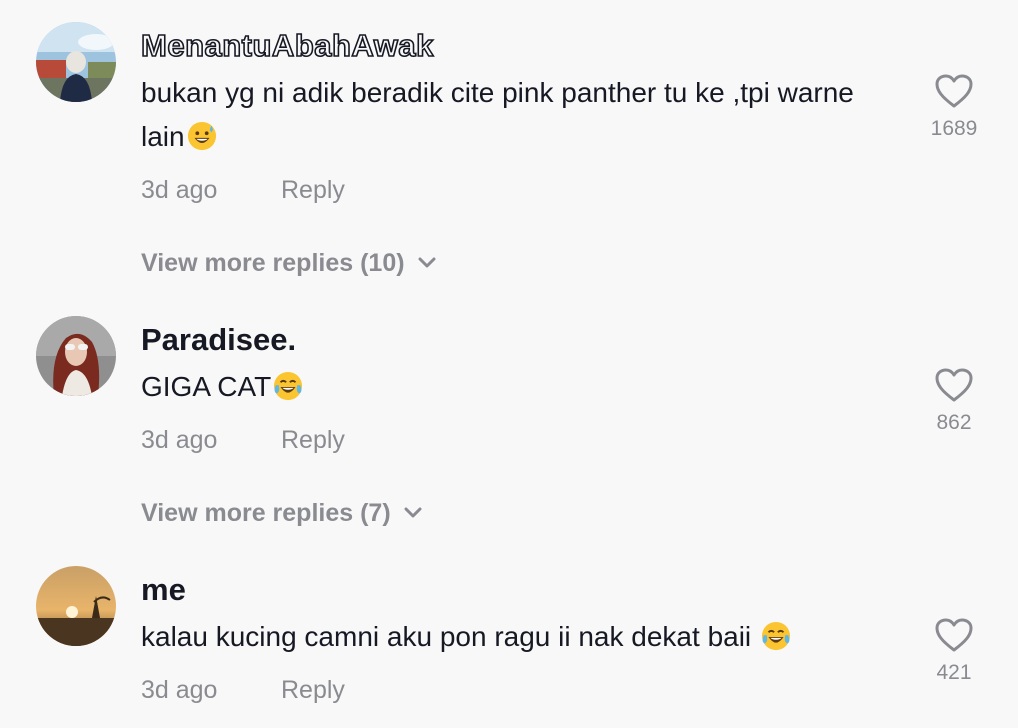 The image size is (1018, 728). I want to click on username: Paradisee., so click(218, 340).